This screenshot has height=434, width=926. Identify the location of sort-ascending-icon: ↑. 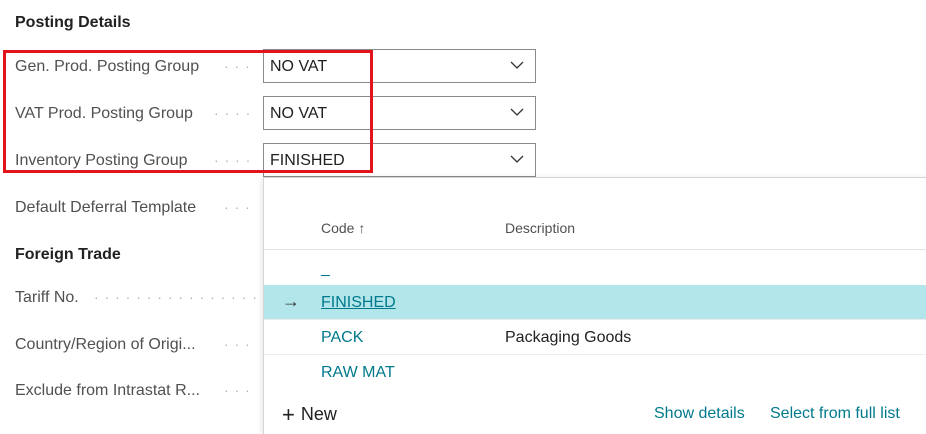
(362, 228).